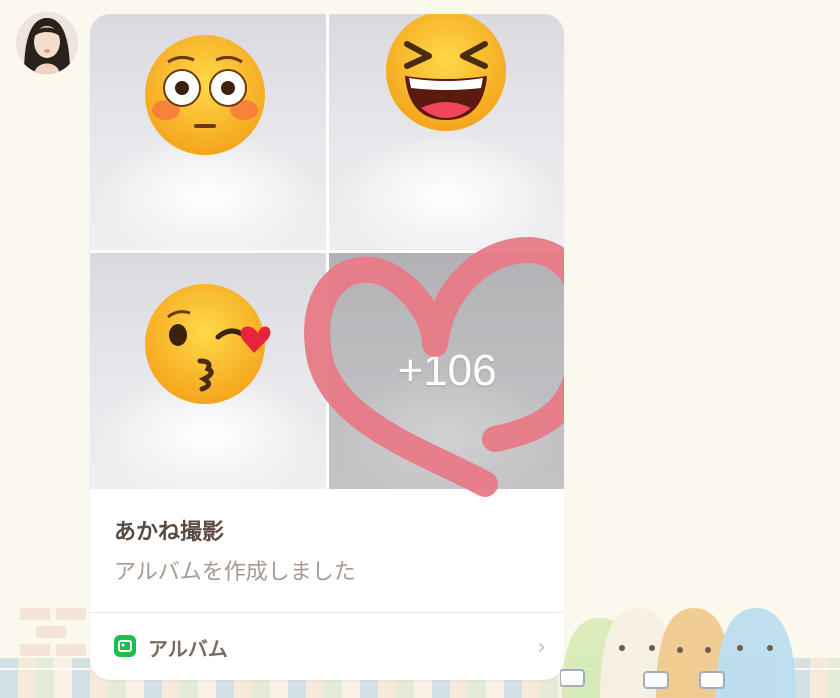 The width and height of the screenshot is (840, 698). What do you see at coordinates (169, 532) in the screenshot?
I see `album-title: あかね撮影` at bounding box center [169, 532].